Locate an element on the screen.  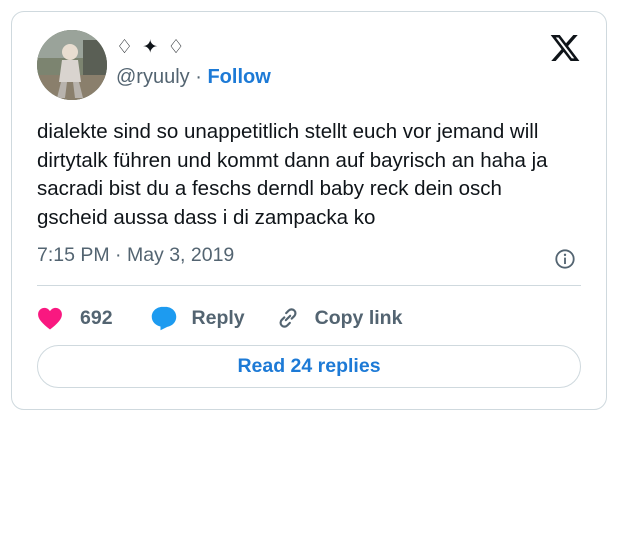
handle-row: @ryuuly · Follow is located at coordinates (193, 77).